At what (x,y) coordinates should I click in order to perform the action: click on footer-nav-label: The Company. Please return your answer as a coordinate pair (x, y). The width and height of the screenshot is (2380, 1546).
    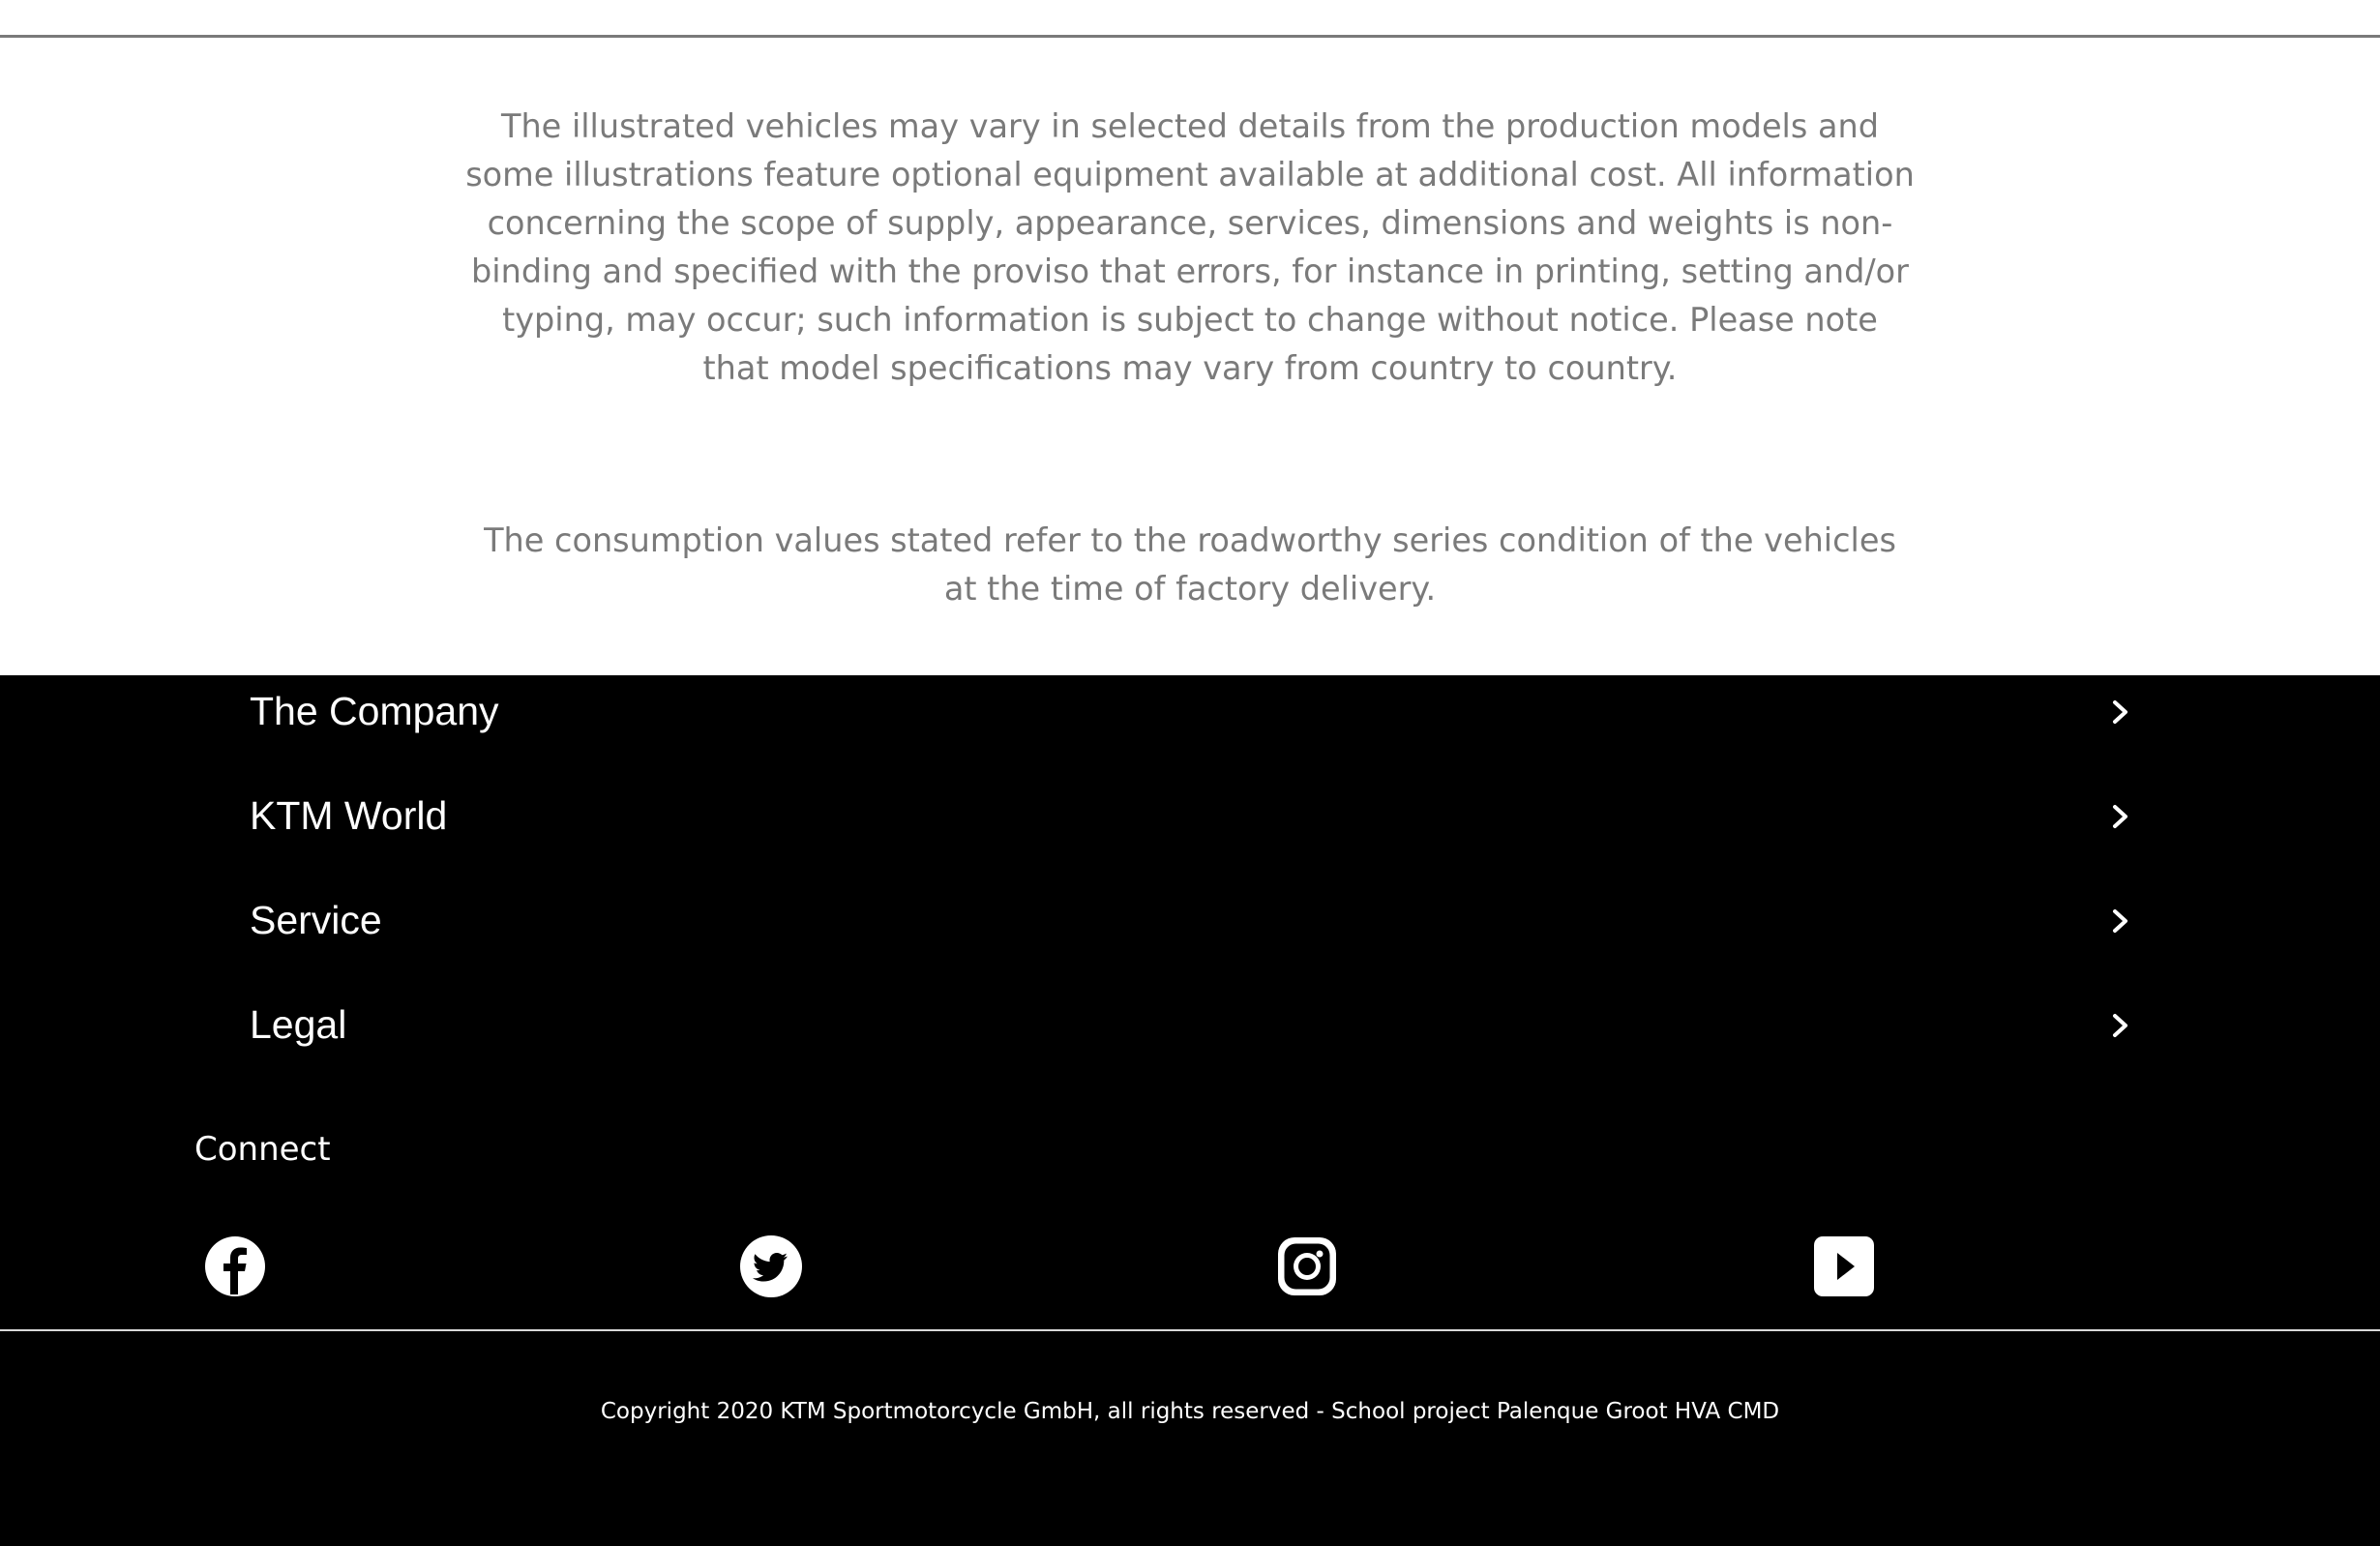
    Looking at the image, I should click on (375, 711).